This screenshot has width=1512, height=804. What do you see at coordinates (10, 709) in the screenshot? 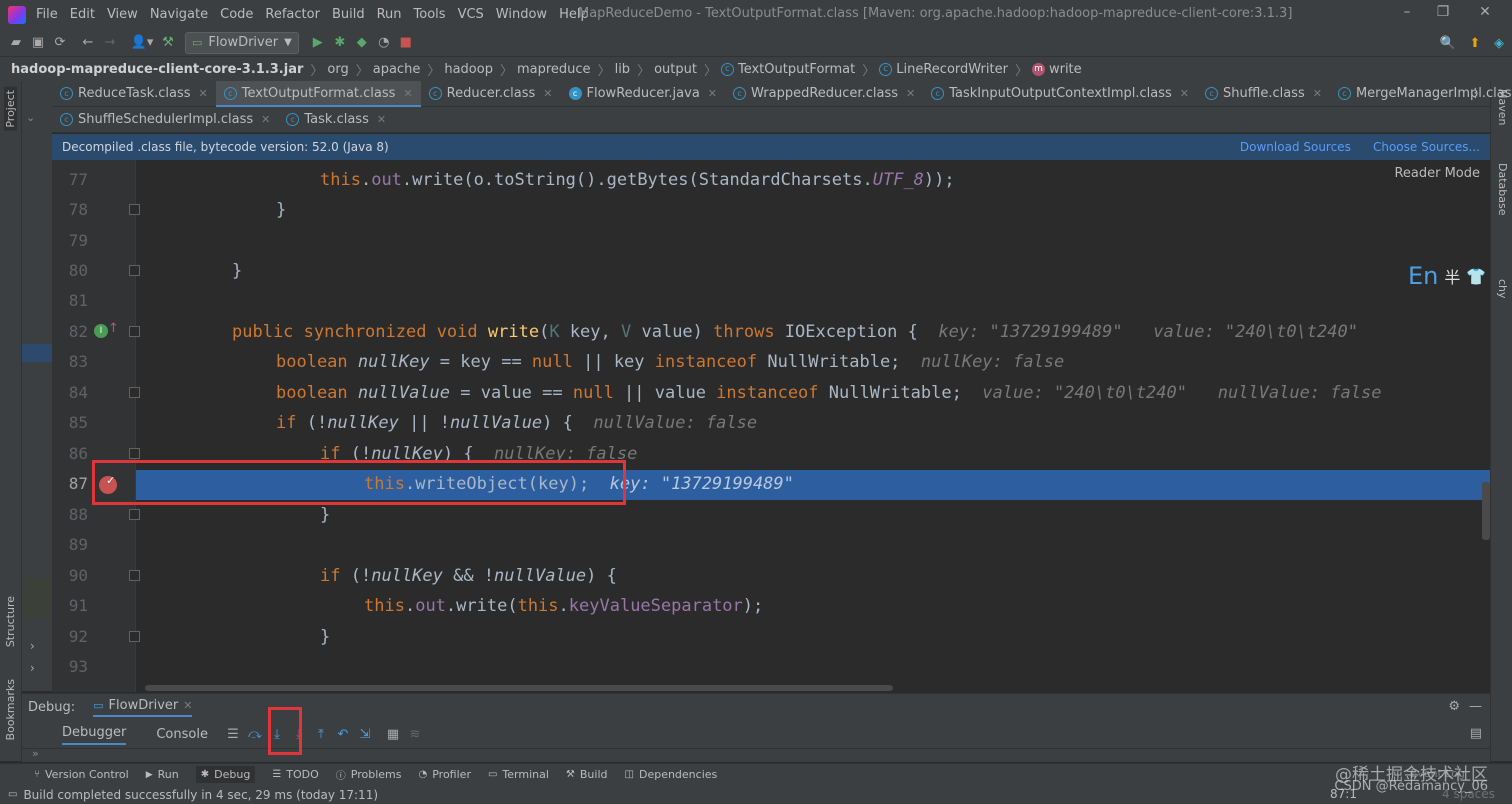
I see `bookmarks-tool-button: Bookmarks` at bounding box center [10, 709].